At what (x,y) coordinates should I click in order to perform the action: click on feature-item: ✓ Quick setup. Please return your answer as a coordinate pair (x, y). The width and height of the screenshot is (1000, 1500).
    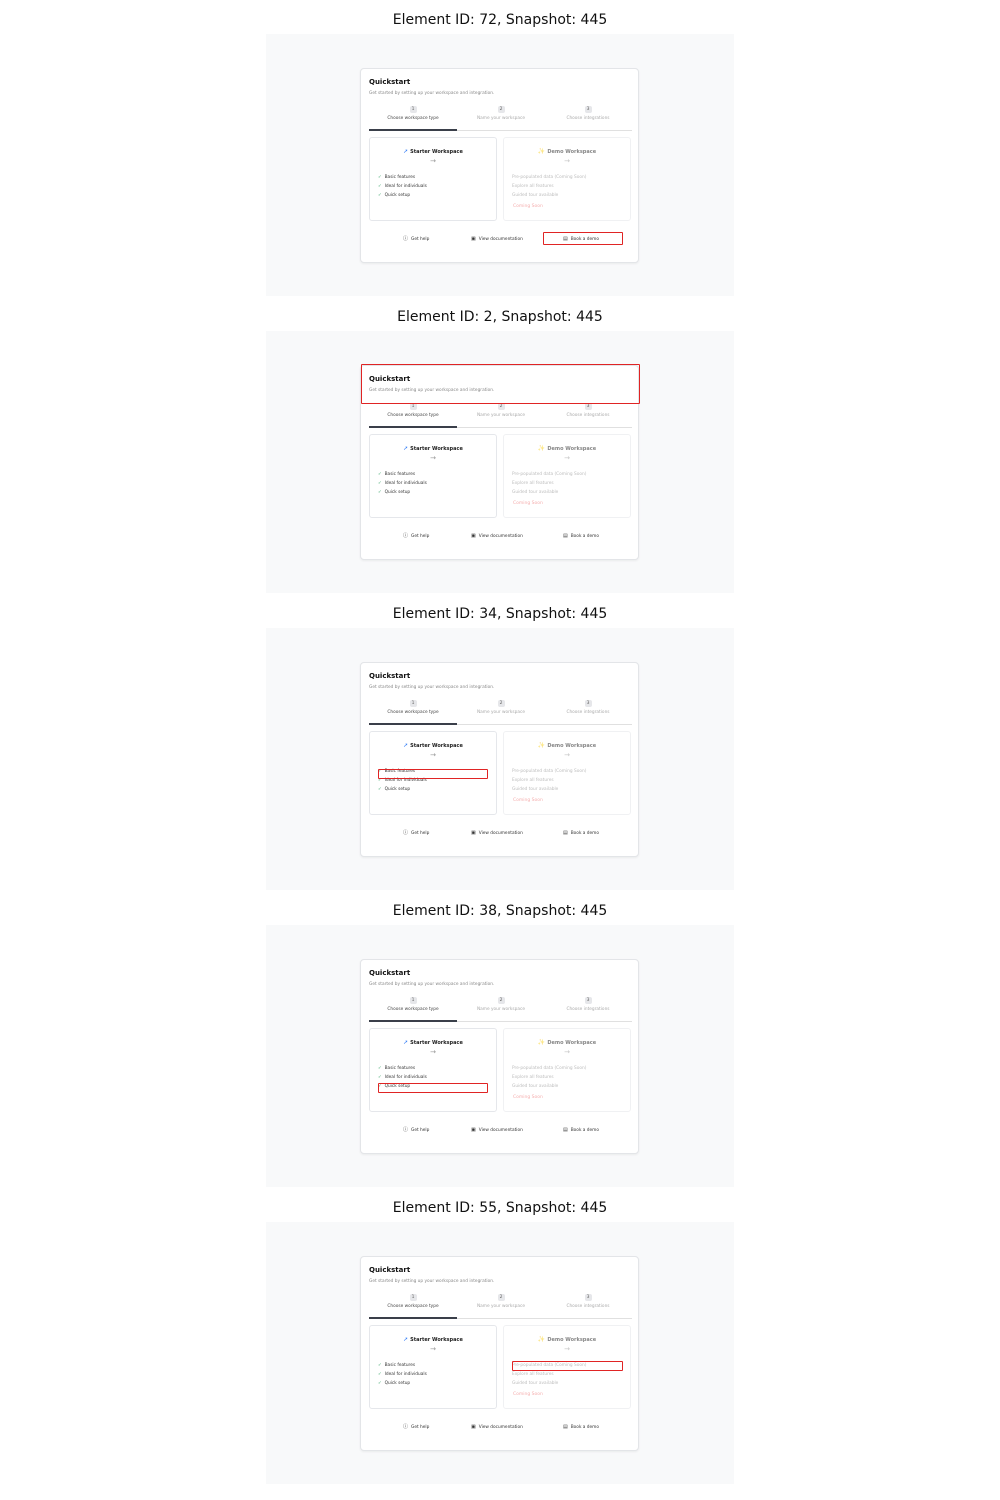
    Looking at the image, I should click on (394, 1383).